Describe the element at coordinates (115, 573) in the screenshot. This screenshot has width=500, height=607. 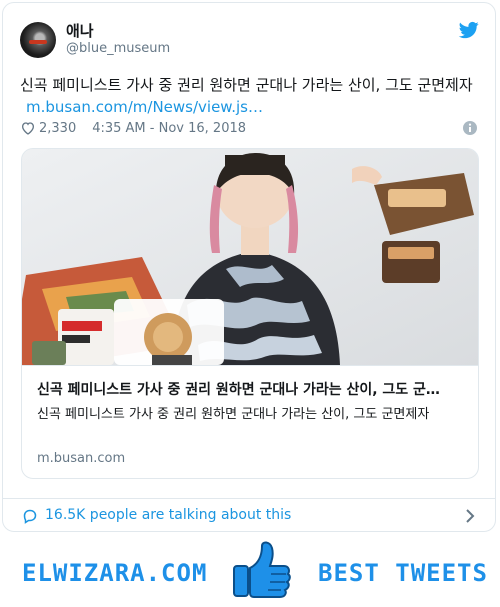
I see `brand-left-text: ELWIZARA.COM` at that location.